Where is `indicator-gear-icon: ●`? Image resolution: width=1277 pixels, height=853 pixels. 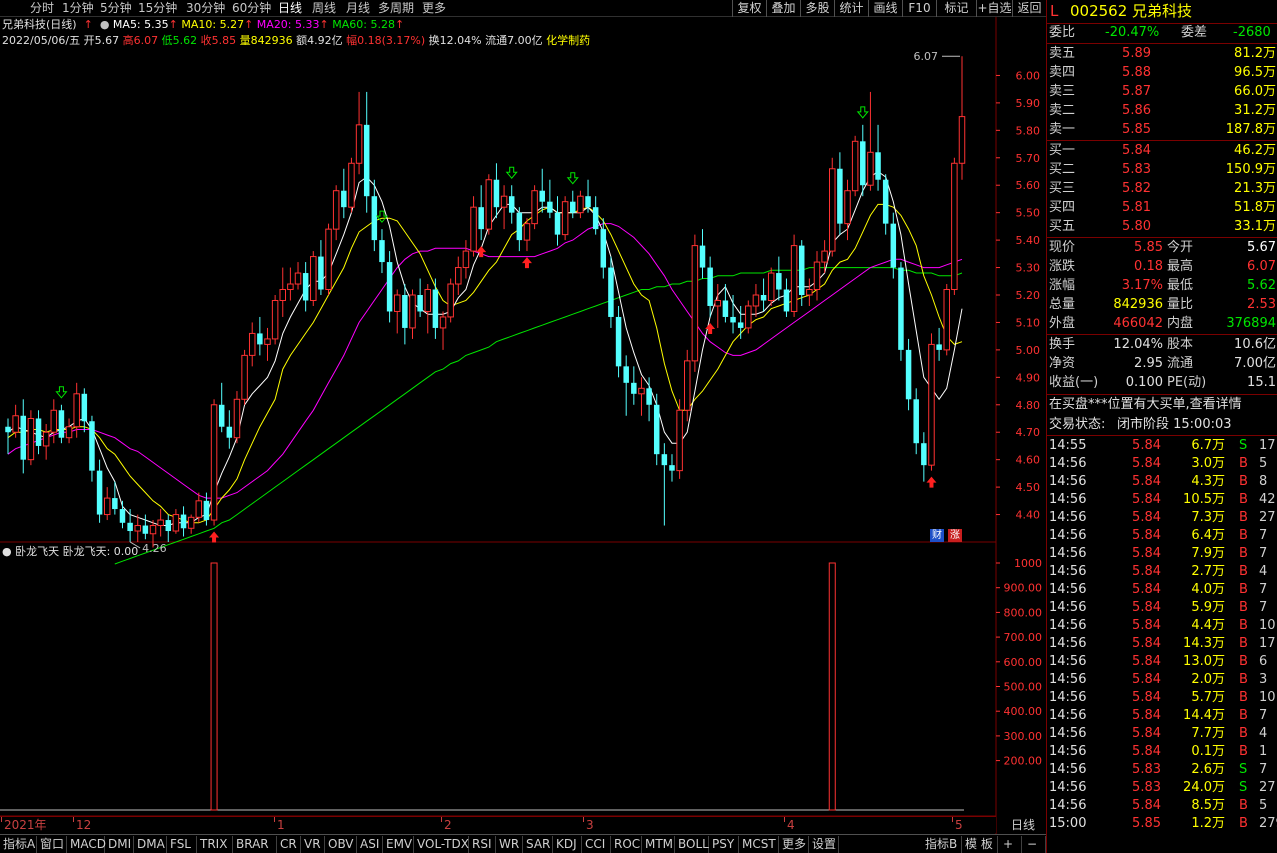 indicator-gear-icon: ● is located at coordinates (7, 551).